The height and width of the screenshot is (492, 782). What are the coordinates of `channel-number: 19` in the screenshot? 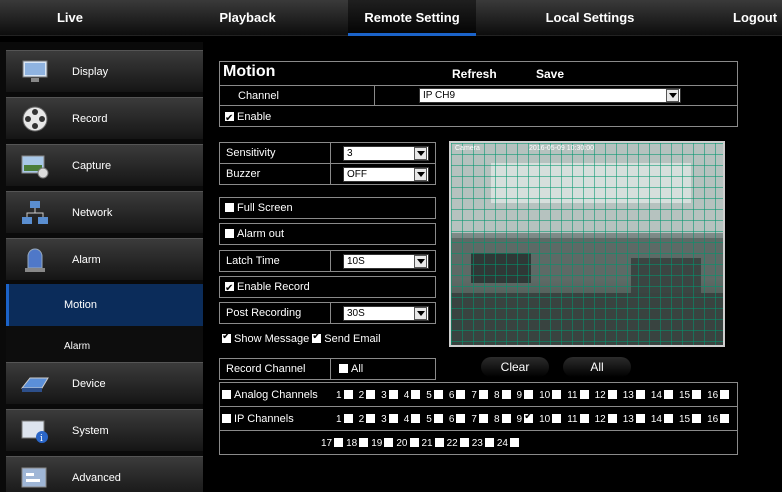 It's located at (377, 443).